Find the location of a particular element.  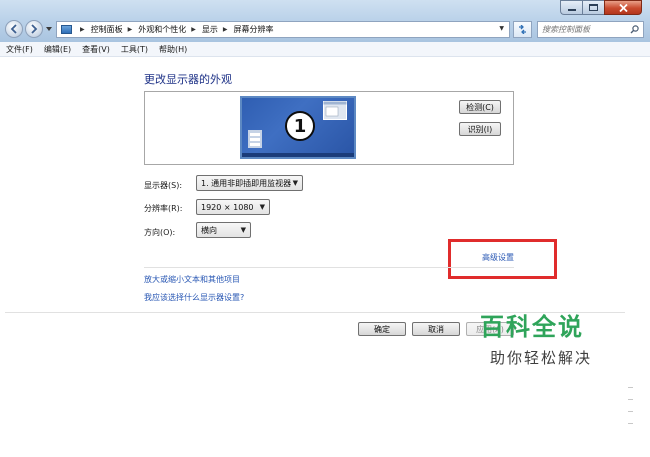

monitor-taskbar is located at coordinates (298, 155).